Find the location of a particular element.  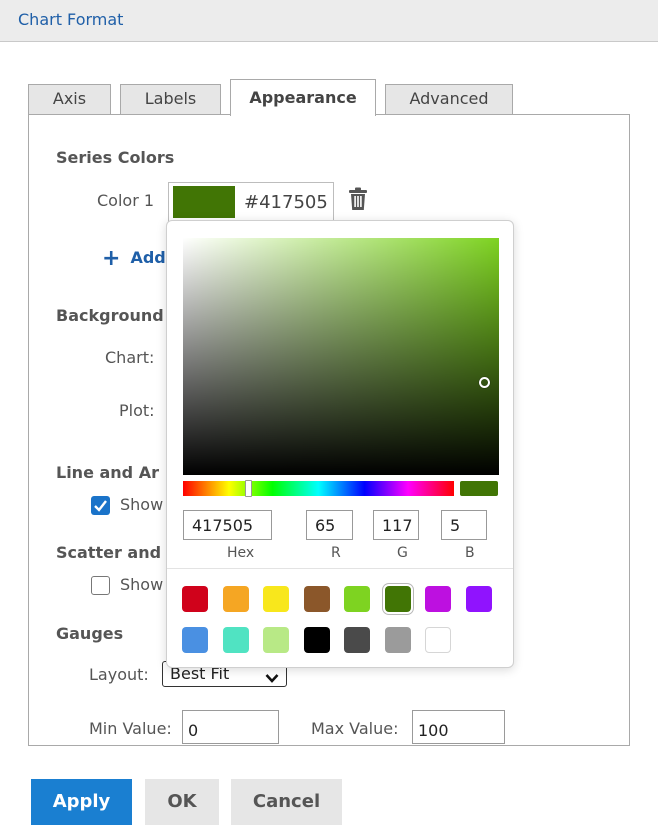

check-icon is located at coordinates (100, 506).